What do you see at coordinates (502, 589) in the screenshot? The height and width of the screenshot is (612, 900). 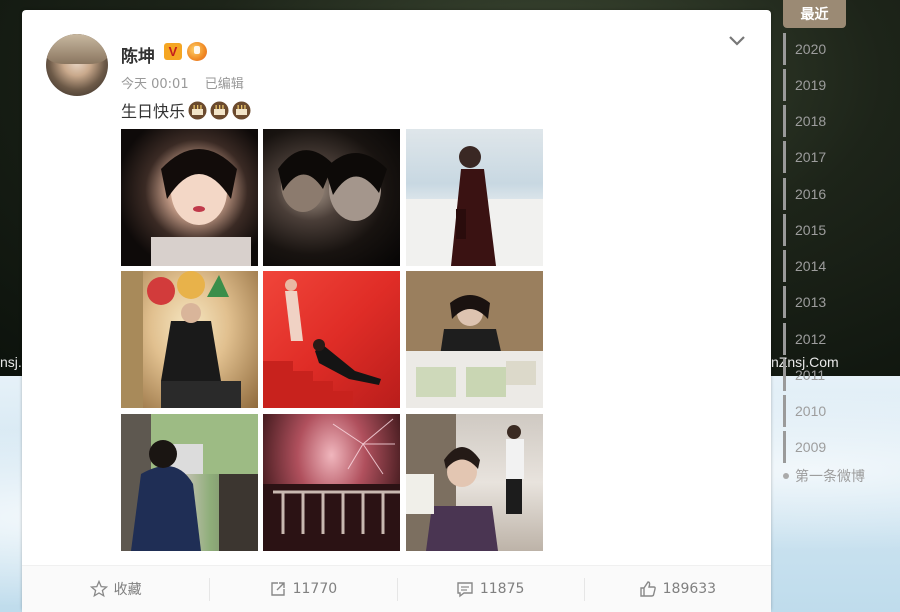 I see `comment-count: 11875` at bounding box center [502, 589].